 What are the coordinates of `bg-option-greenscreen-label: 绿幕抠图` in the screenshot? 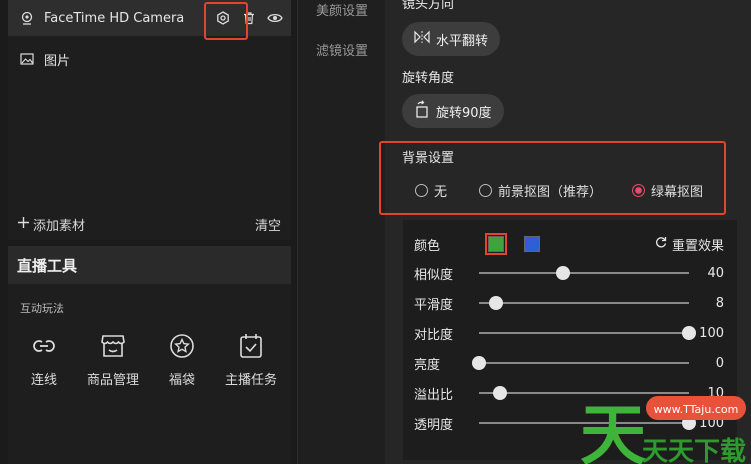 It's located at (677, 192).